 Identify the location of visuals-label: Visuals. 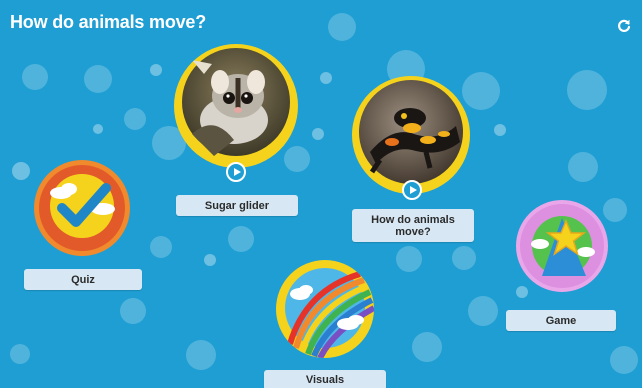
(325, 379).